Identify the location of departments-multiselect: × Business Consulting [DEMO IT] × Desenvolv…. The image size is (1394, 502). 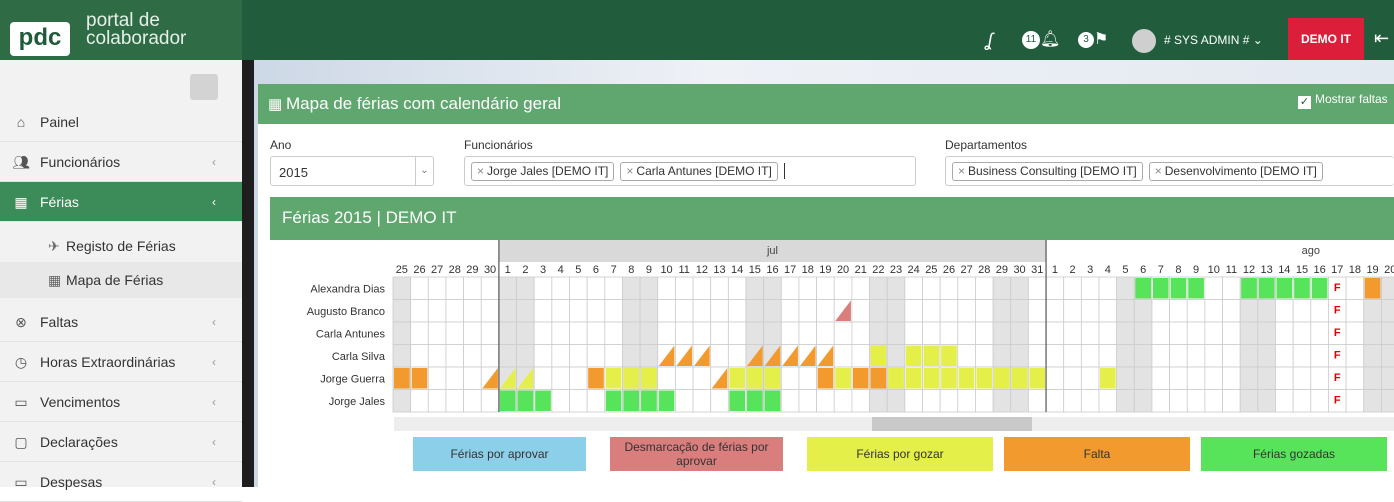
(1169, 171).